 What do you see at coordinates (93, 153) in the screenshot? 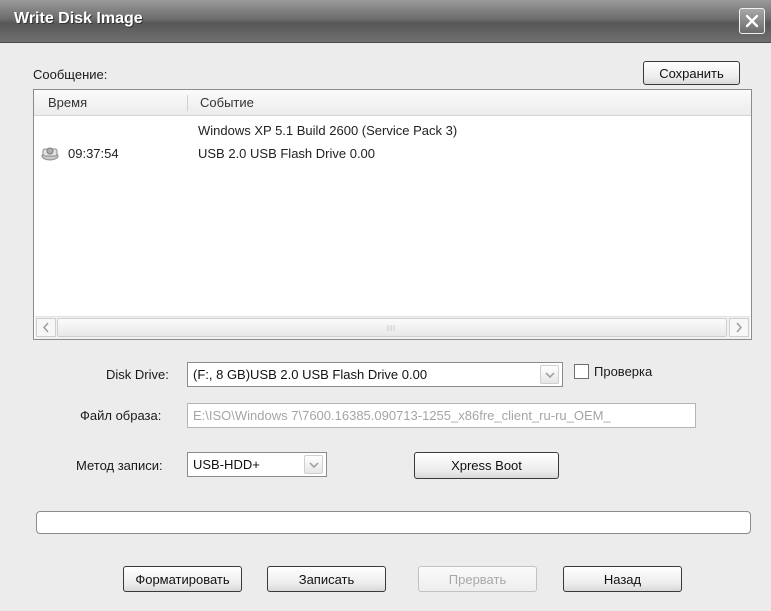
I see `log-time: 09:37:54` at bounding box center [93, 153].